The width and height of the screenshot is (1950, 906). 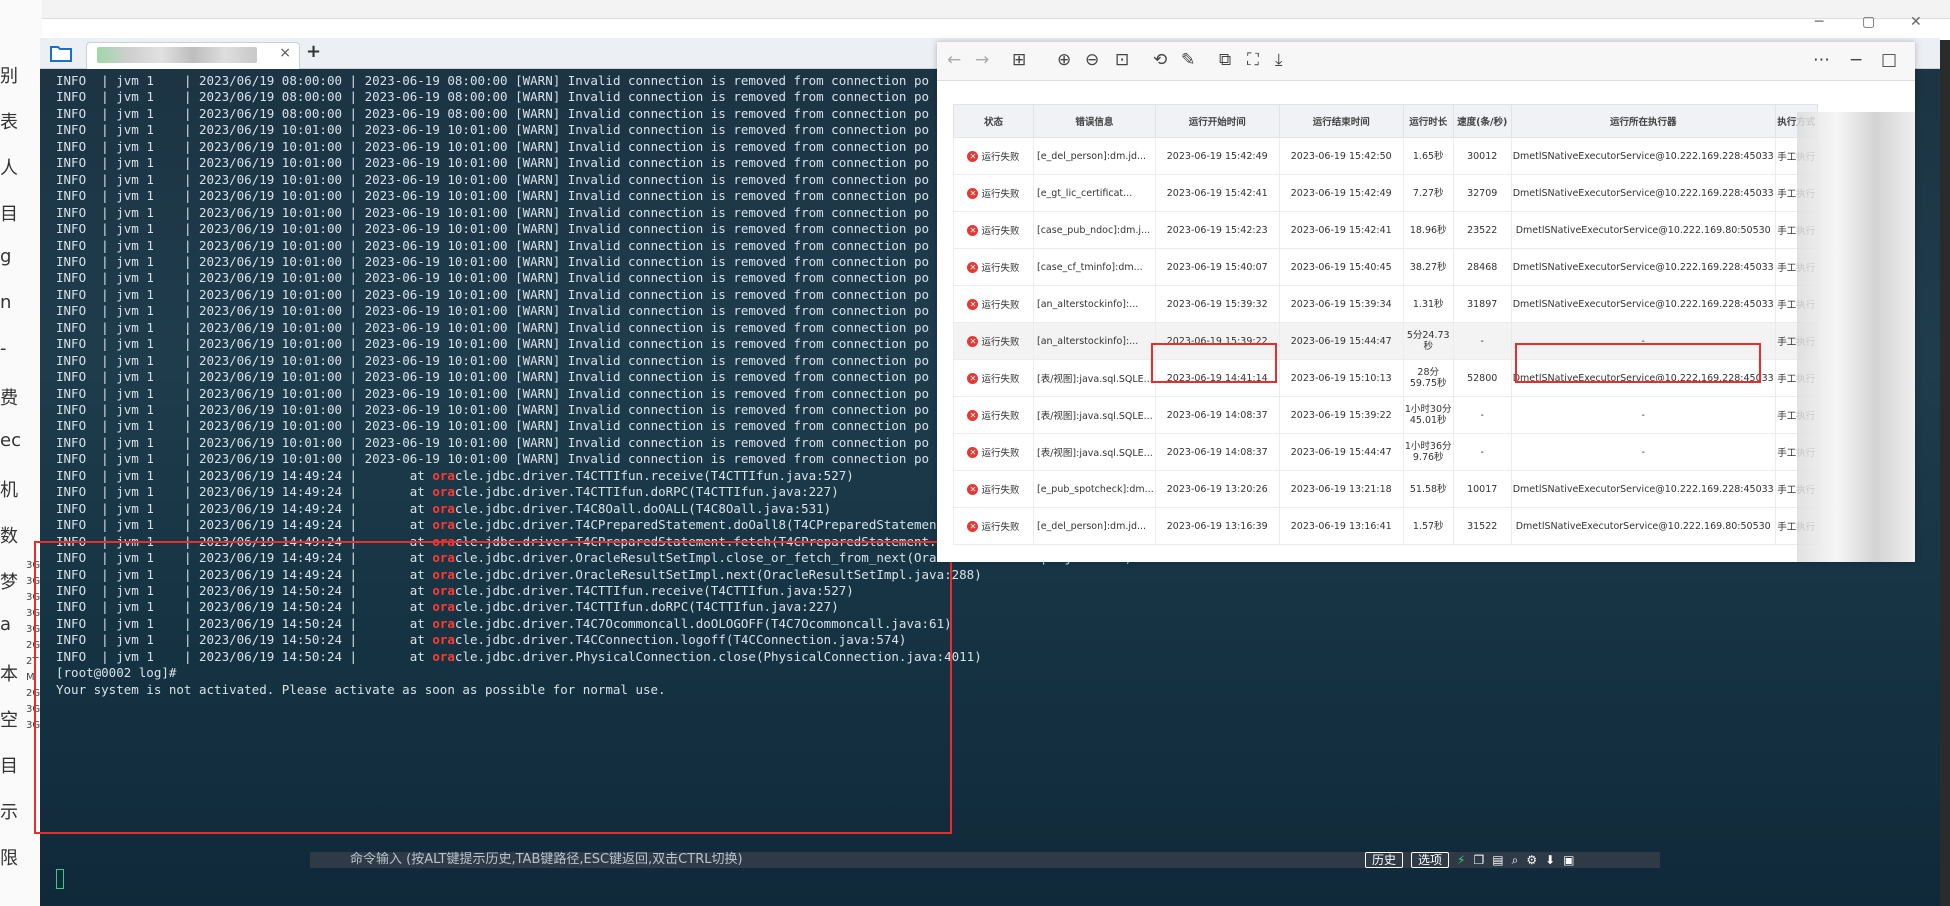 I want to click on new-tab-icon: +, so click(x=313, y=51).